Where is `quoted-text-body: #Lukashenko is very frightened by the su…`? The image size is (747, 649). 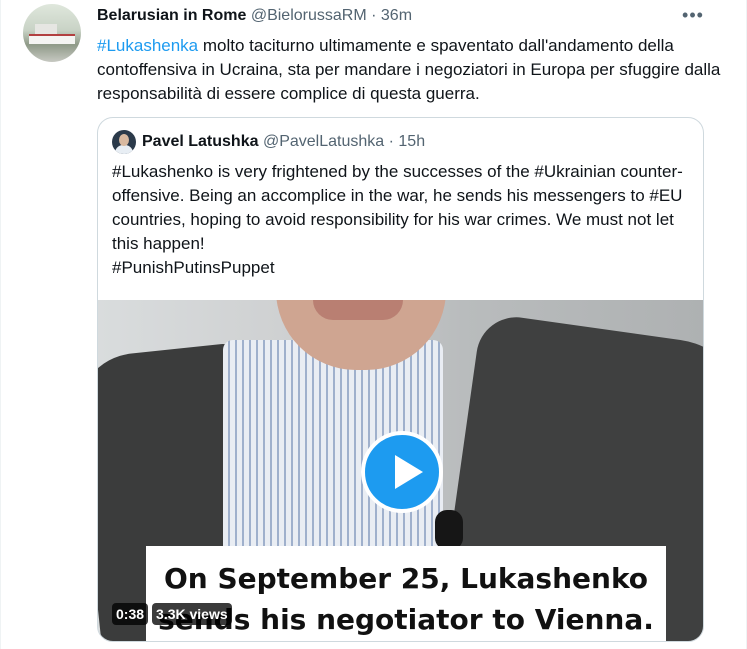
quoted-text-body: #Lukashenko is very frightened by the su… is located at coordinates (397, 207).